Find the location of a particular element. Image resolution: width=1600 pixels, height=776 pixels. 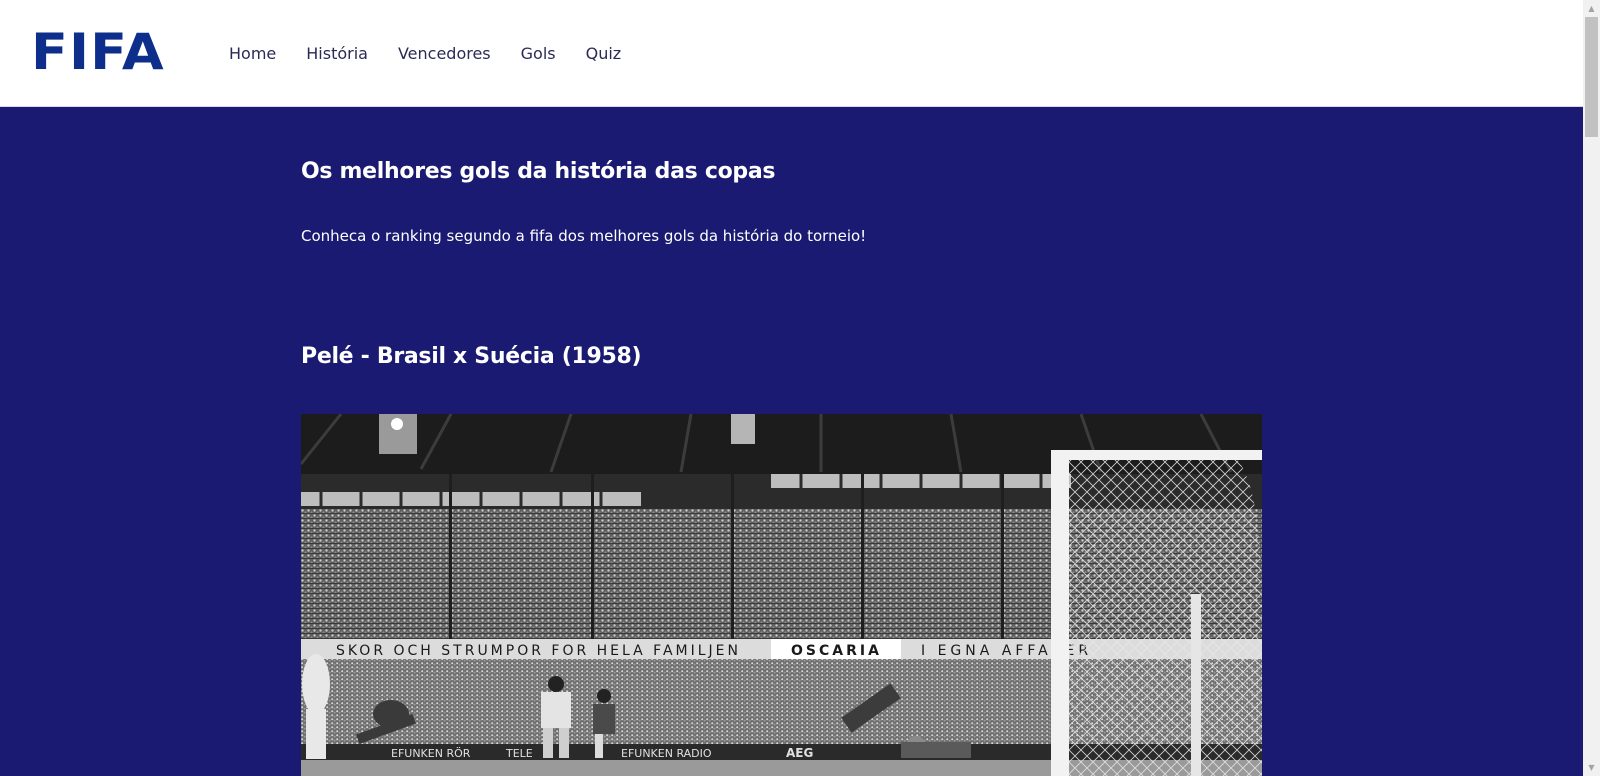

scroll-thumb is located at coordinates (1591, 77).